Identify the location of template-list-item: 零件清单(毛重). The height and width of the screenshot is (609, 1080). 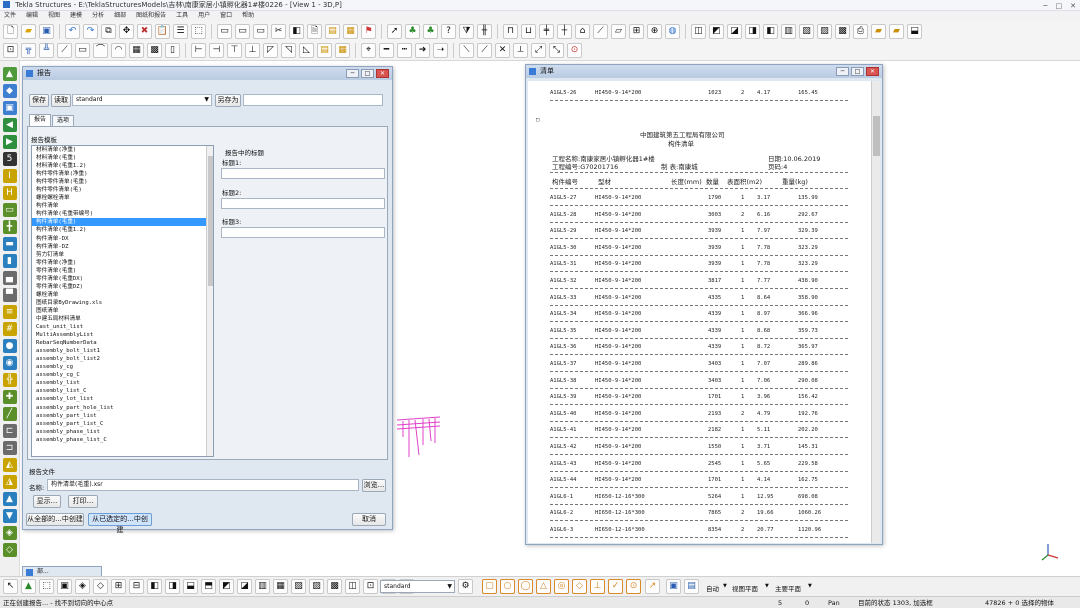
(122, 271).